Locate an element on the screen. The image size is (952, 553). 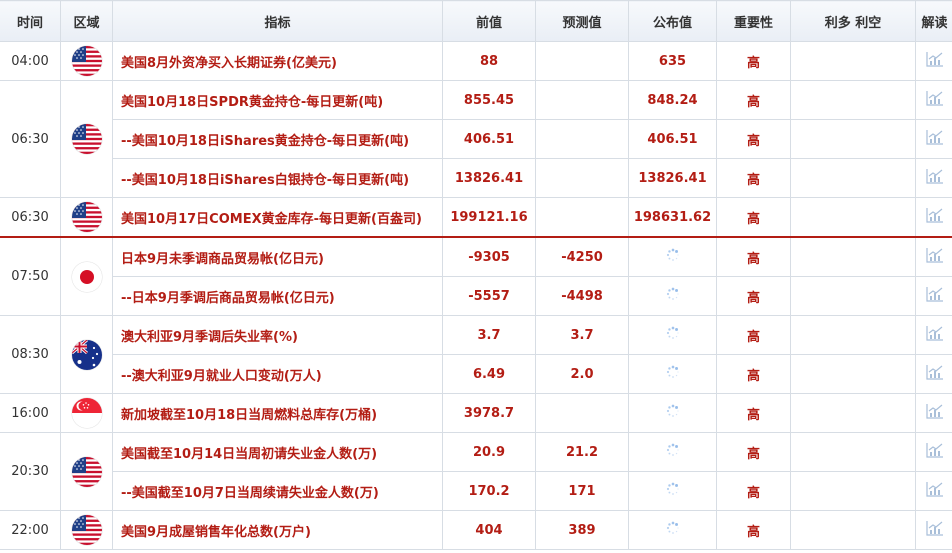
forecast-cell: 171 is located at coordinates (582, 491).